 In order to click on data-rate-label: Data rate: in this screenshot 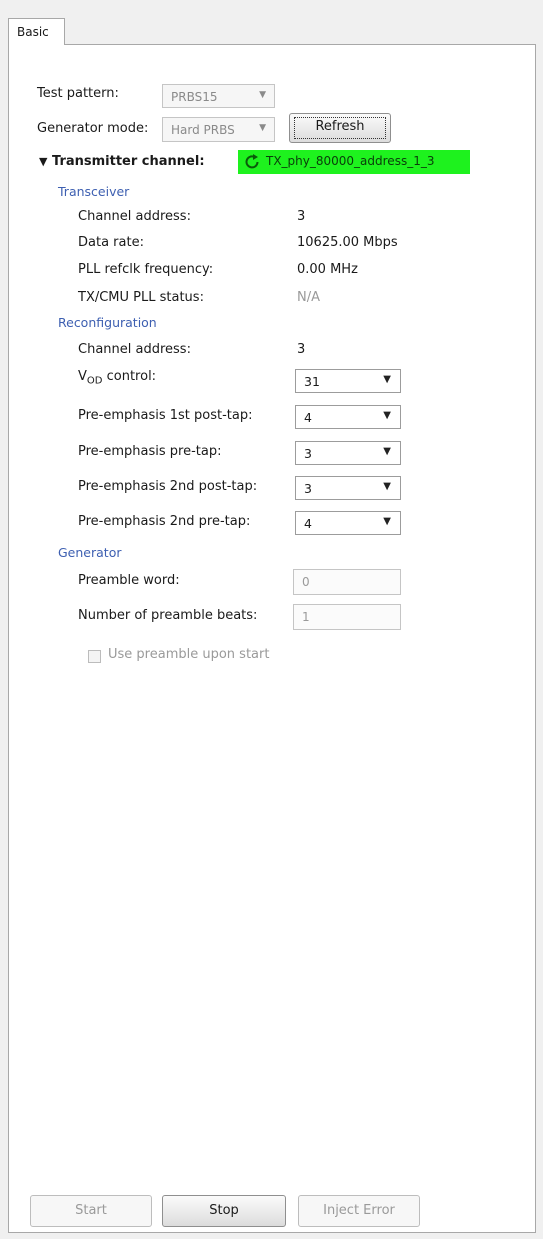, I will do `click(111, 242)`.